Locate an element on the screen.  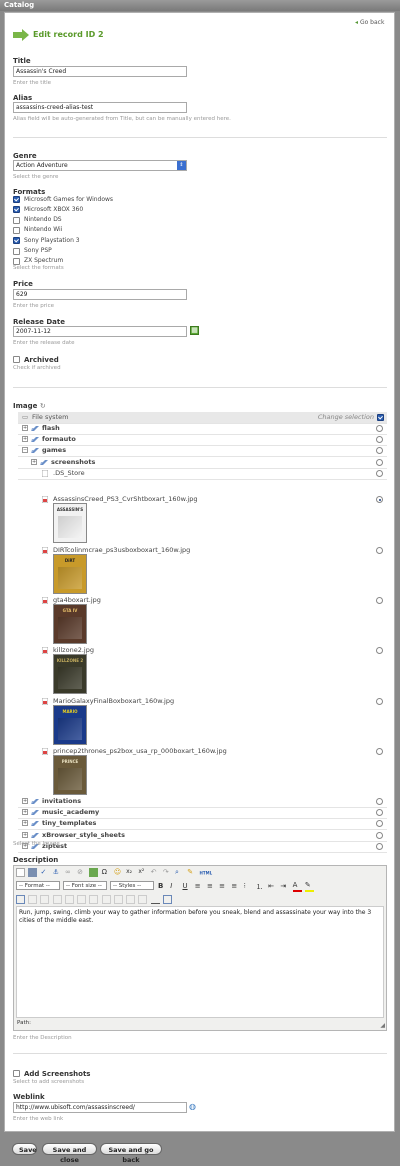
save-and-go-back-button: Save and go back is located at coordinates (131, 1153).